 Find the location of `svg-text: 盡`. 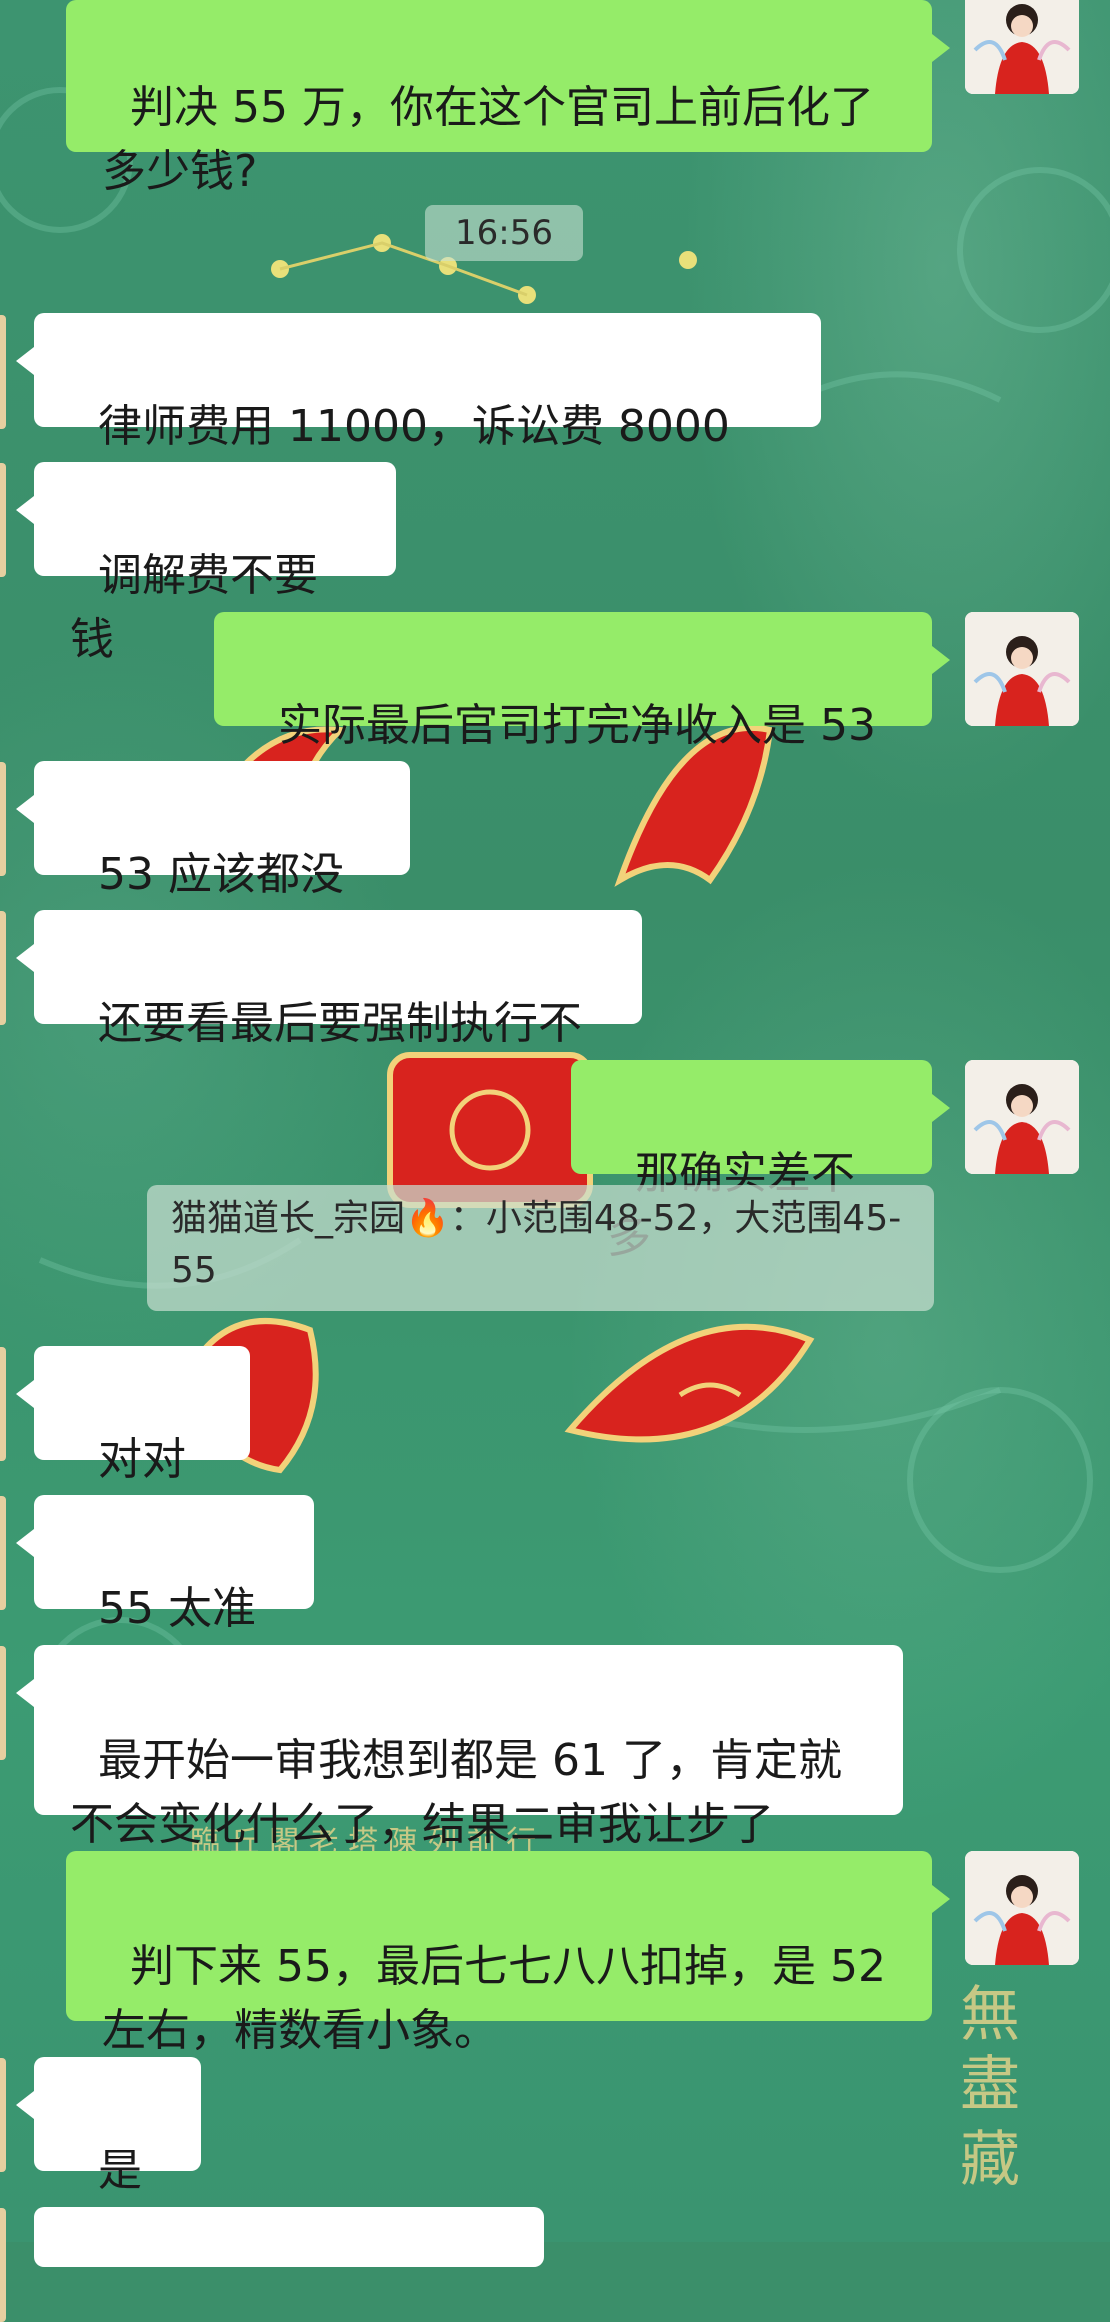

svg-text: 盡 is located at coordinates (990, 2085).